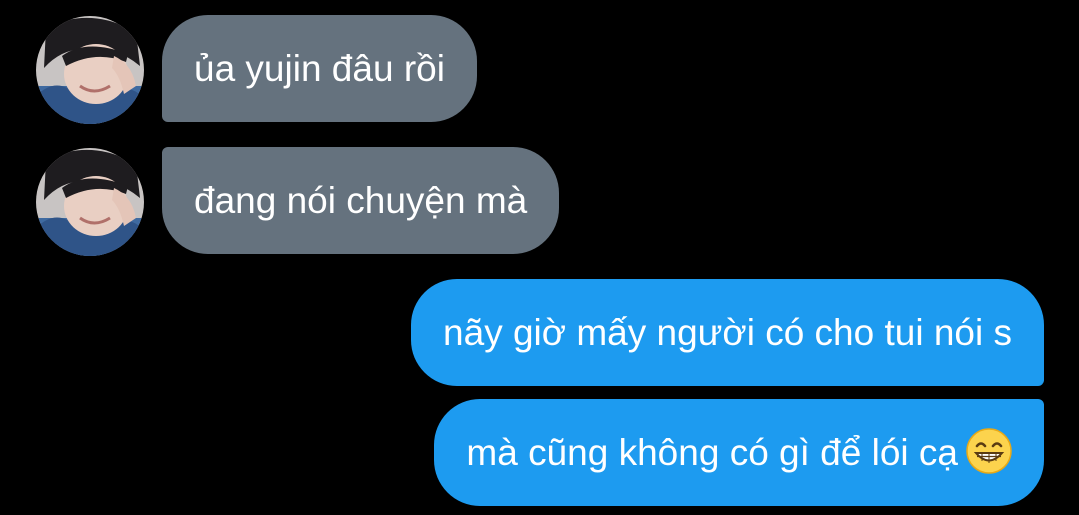 The width and height of the screenshot is (1079, 515). I want to click on message-bubble-sent: mà cũng không có gì để lói cạ, so click(739, 452).